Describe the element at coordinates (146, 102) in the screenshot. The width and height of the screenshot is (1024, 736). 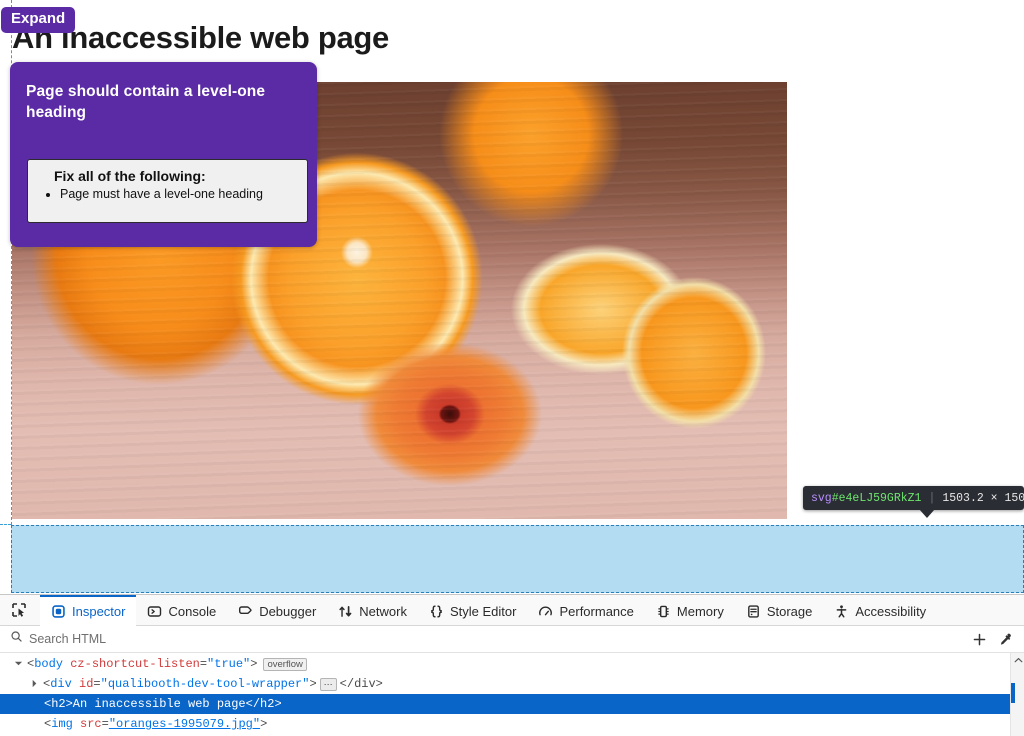
I see `accessibility-issue-message: Page should contain a level-one heading` at that location.